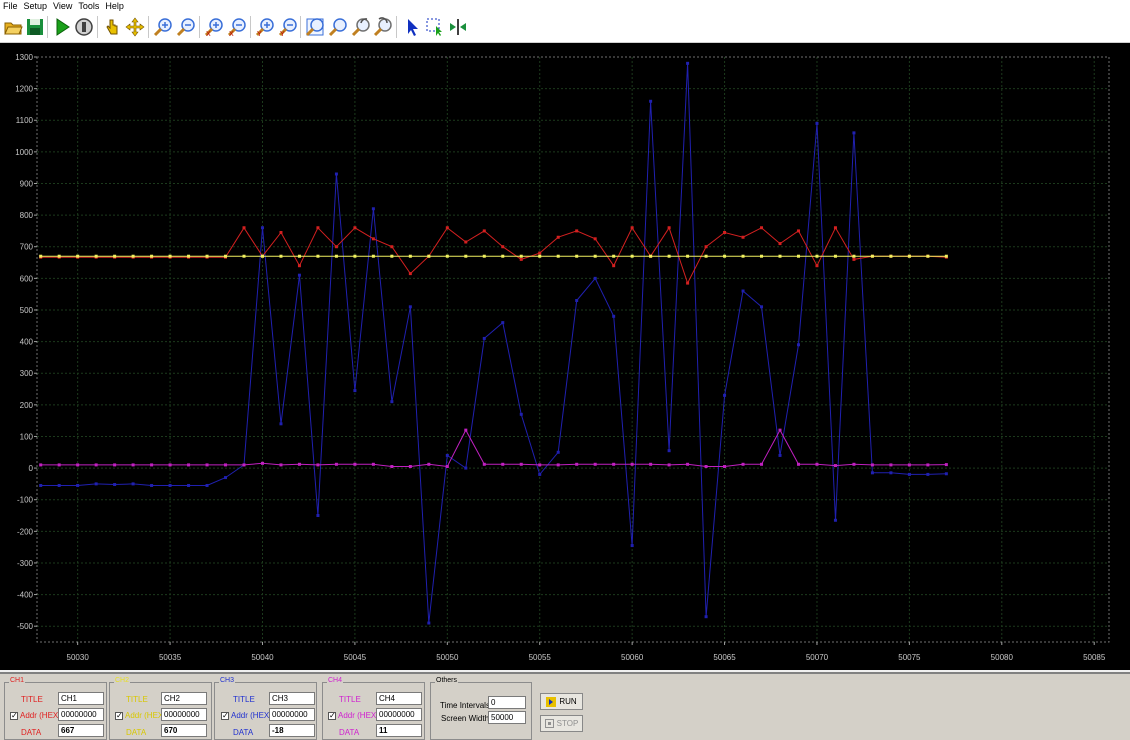 The height and width of the screenshot is (740, 1130). I want to click on zoom-out-y-button: Y, so click(288, 27).